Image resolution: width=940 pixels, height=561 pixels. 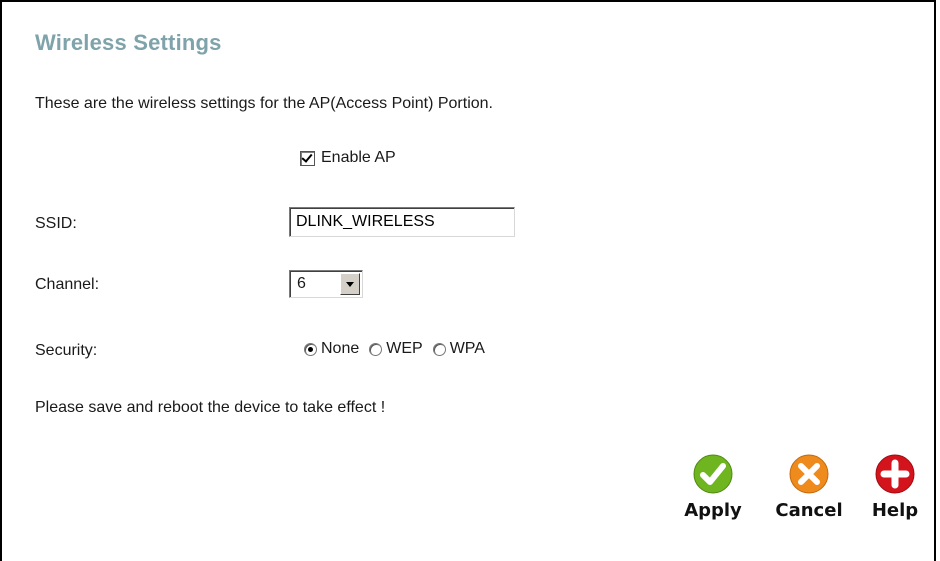 I want to click on radio-none, so click(x=310, y=349).